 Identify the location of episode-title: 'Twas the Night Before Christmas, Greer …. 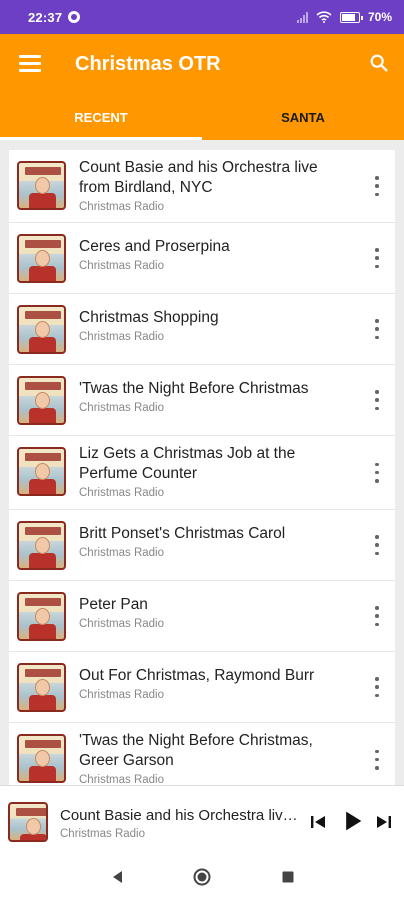
(196, 750).